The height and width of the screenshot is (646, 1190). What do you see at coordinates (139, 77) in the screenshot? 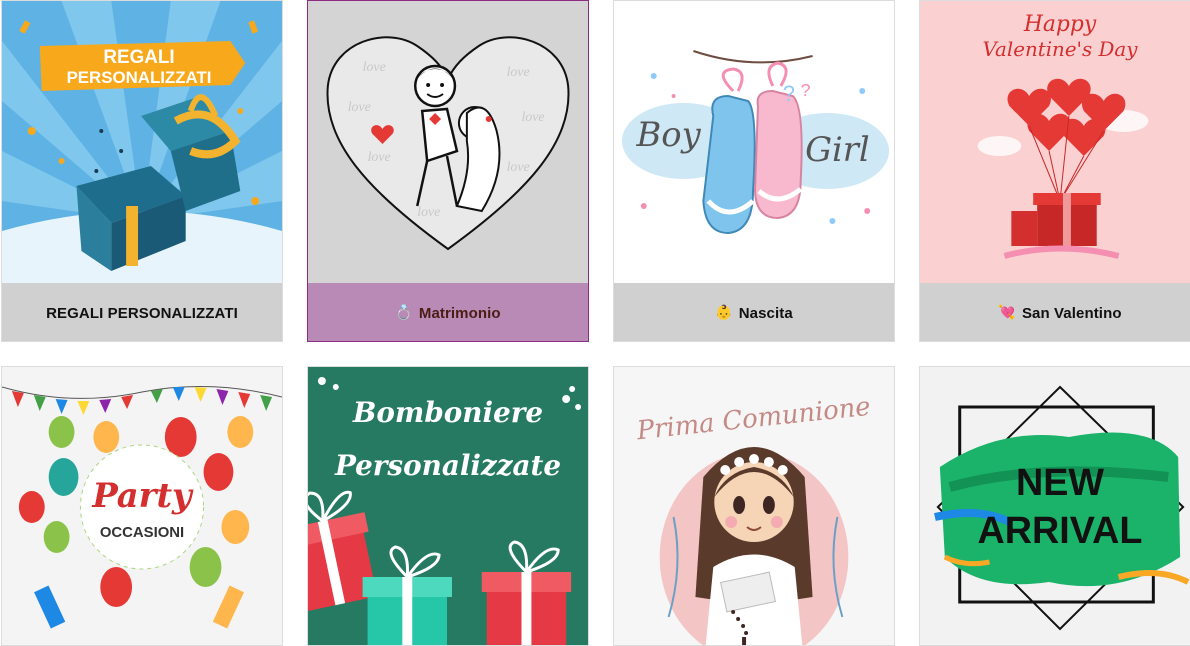
I see `regali-art-line2: PERSONALIZZATI` at bounding box center [139, 77].